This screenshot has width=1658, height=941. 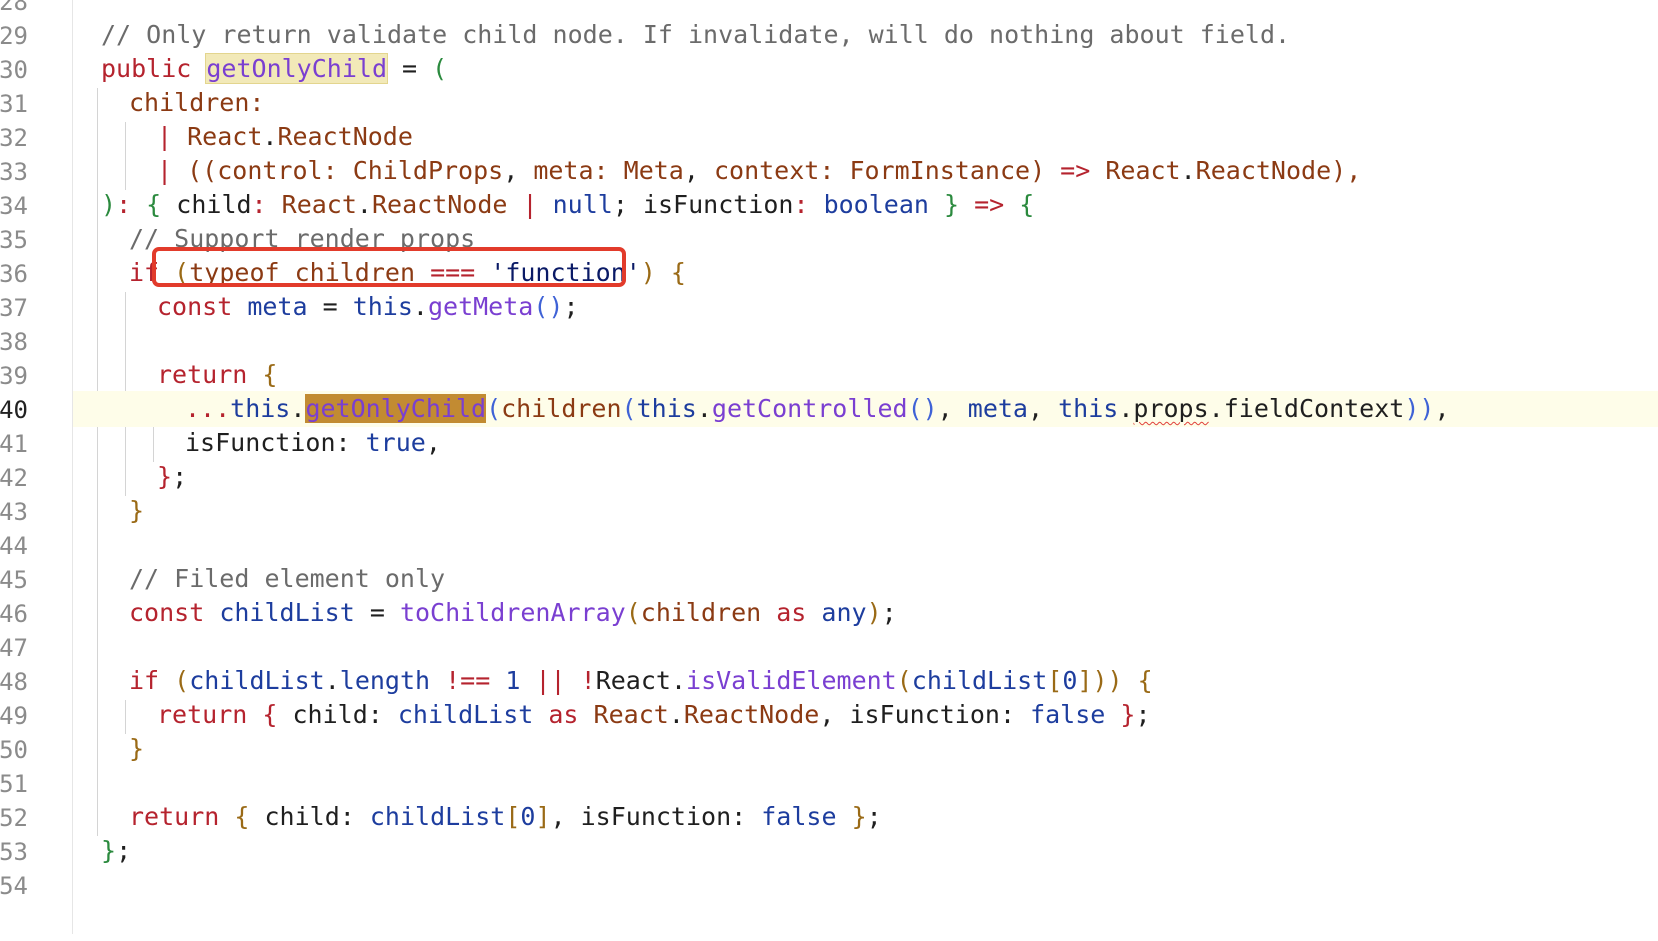 I want to click on line-number: 51, so click(x=14, y=784).